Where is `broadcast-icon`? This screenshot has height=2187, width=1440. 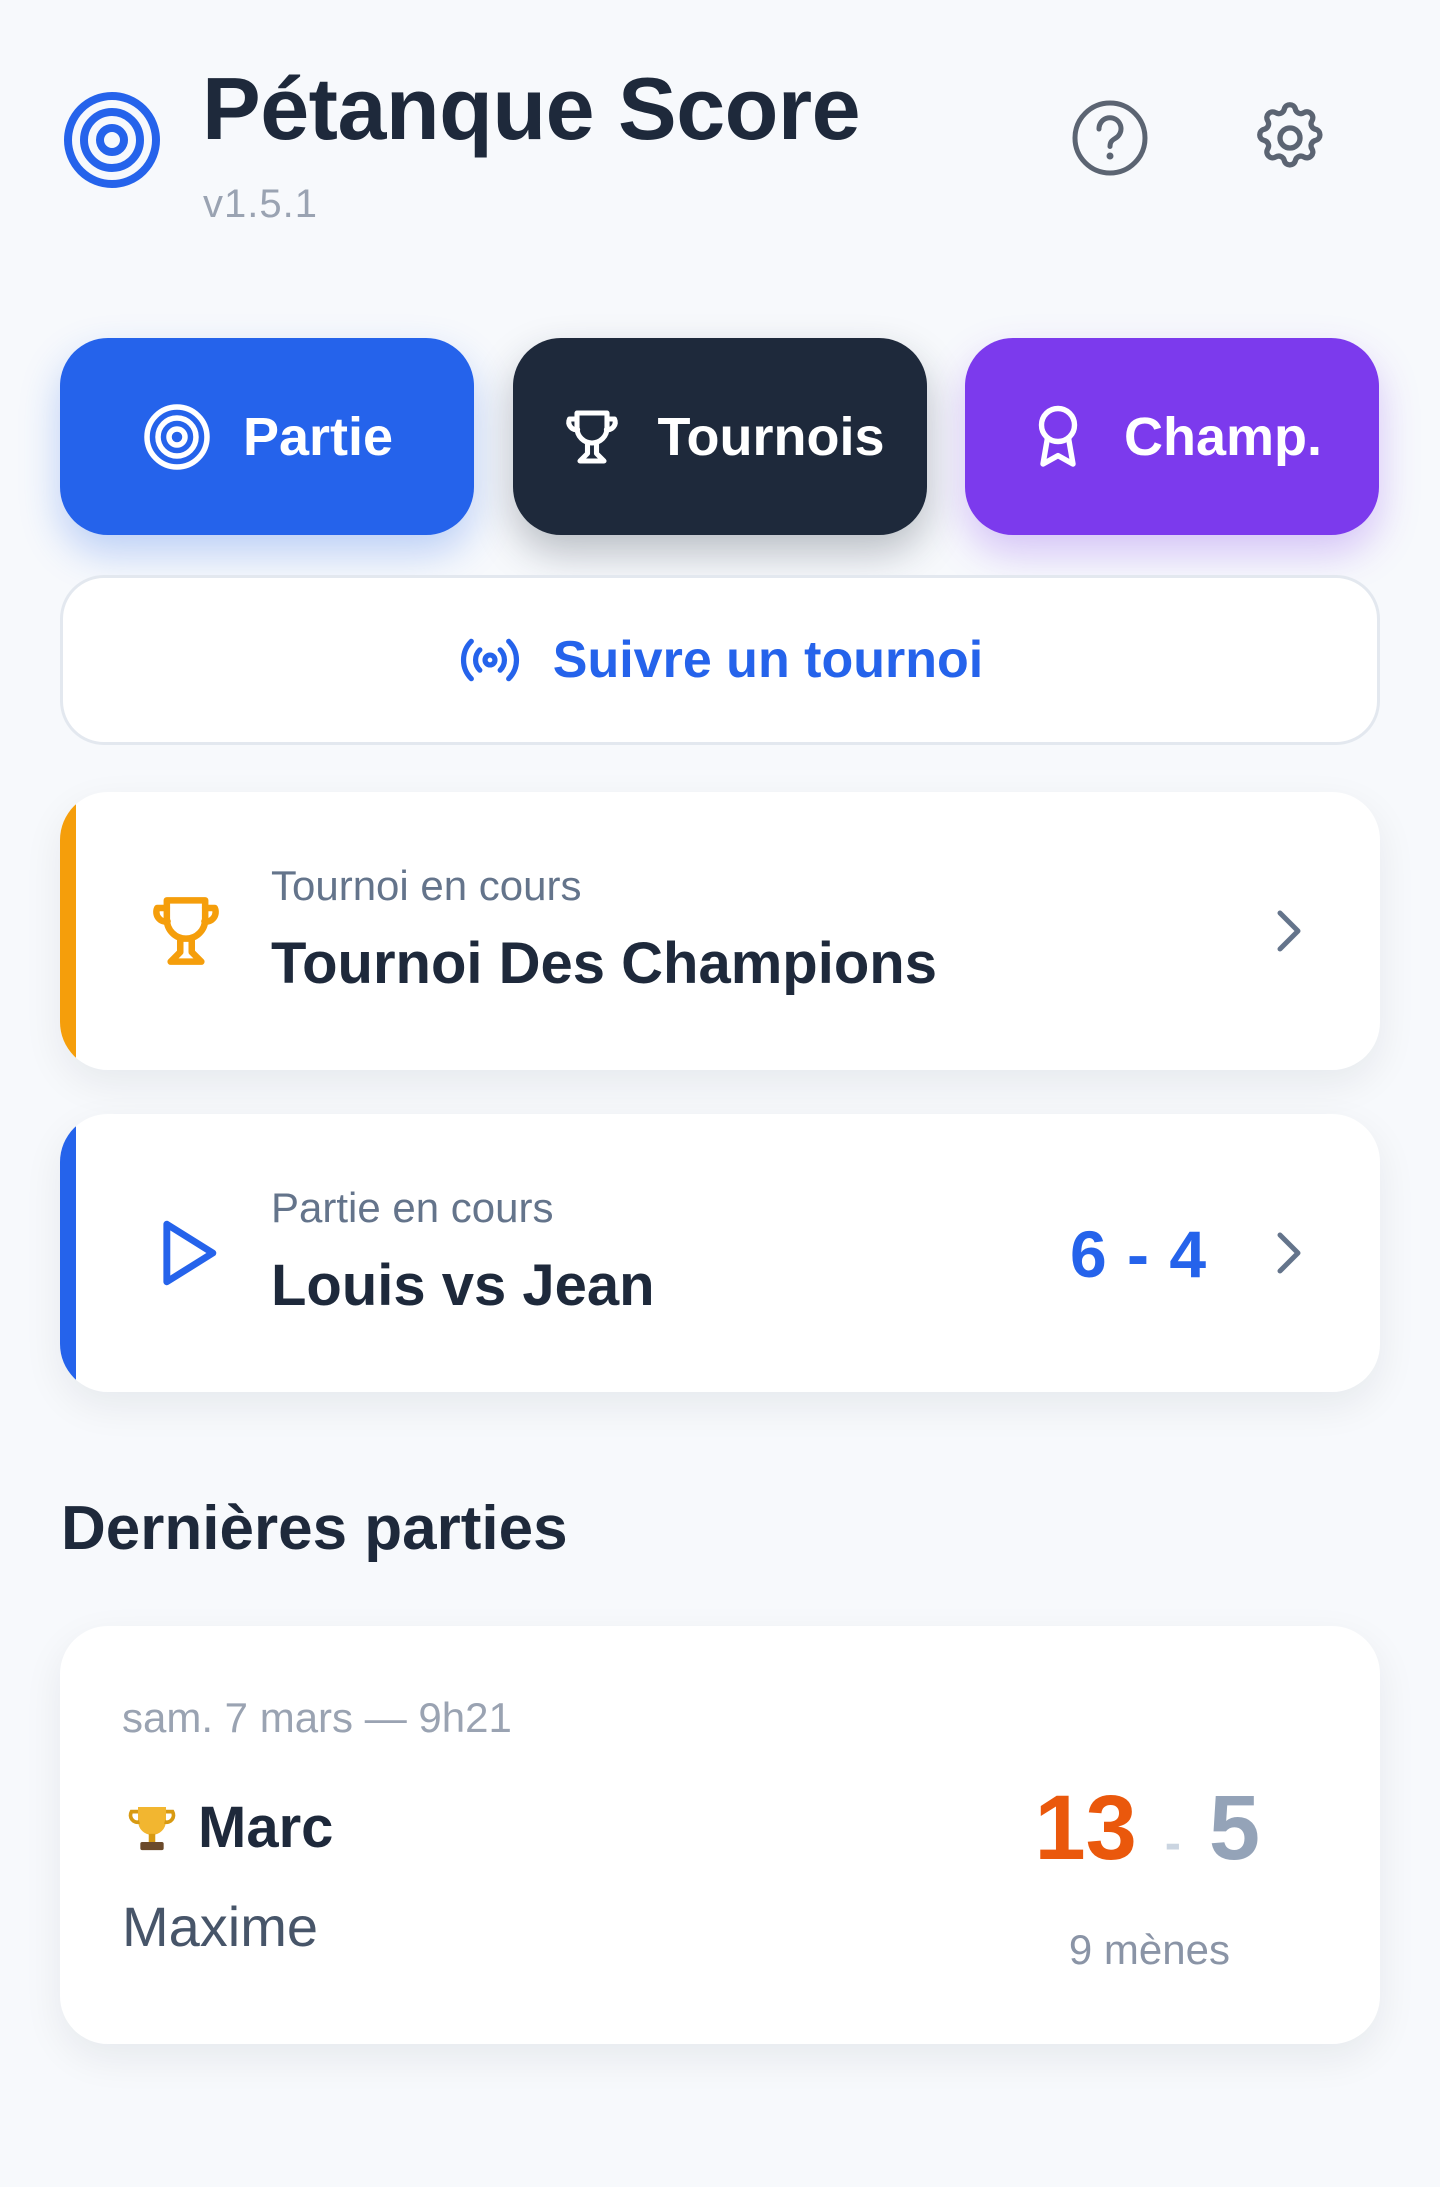 broadcast-icon is located at coordinates (489, 660).